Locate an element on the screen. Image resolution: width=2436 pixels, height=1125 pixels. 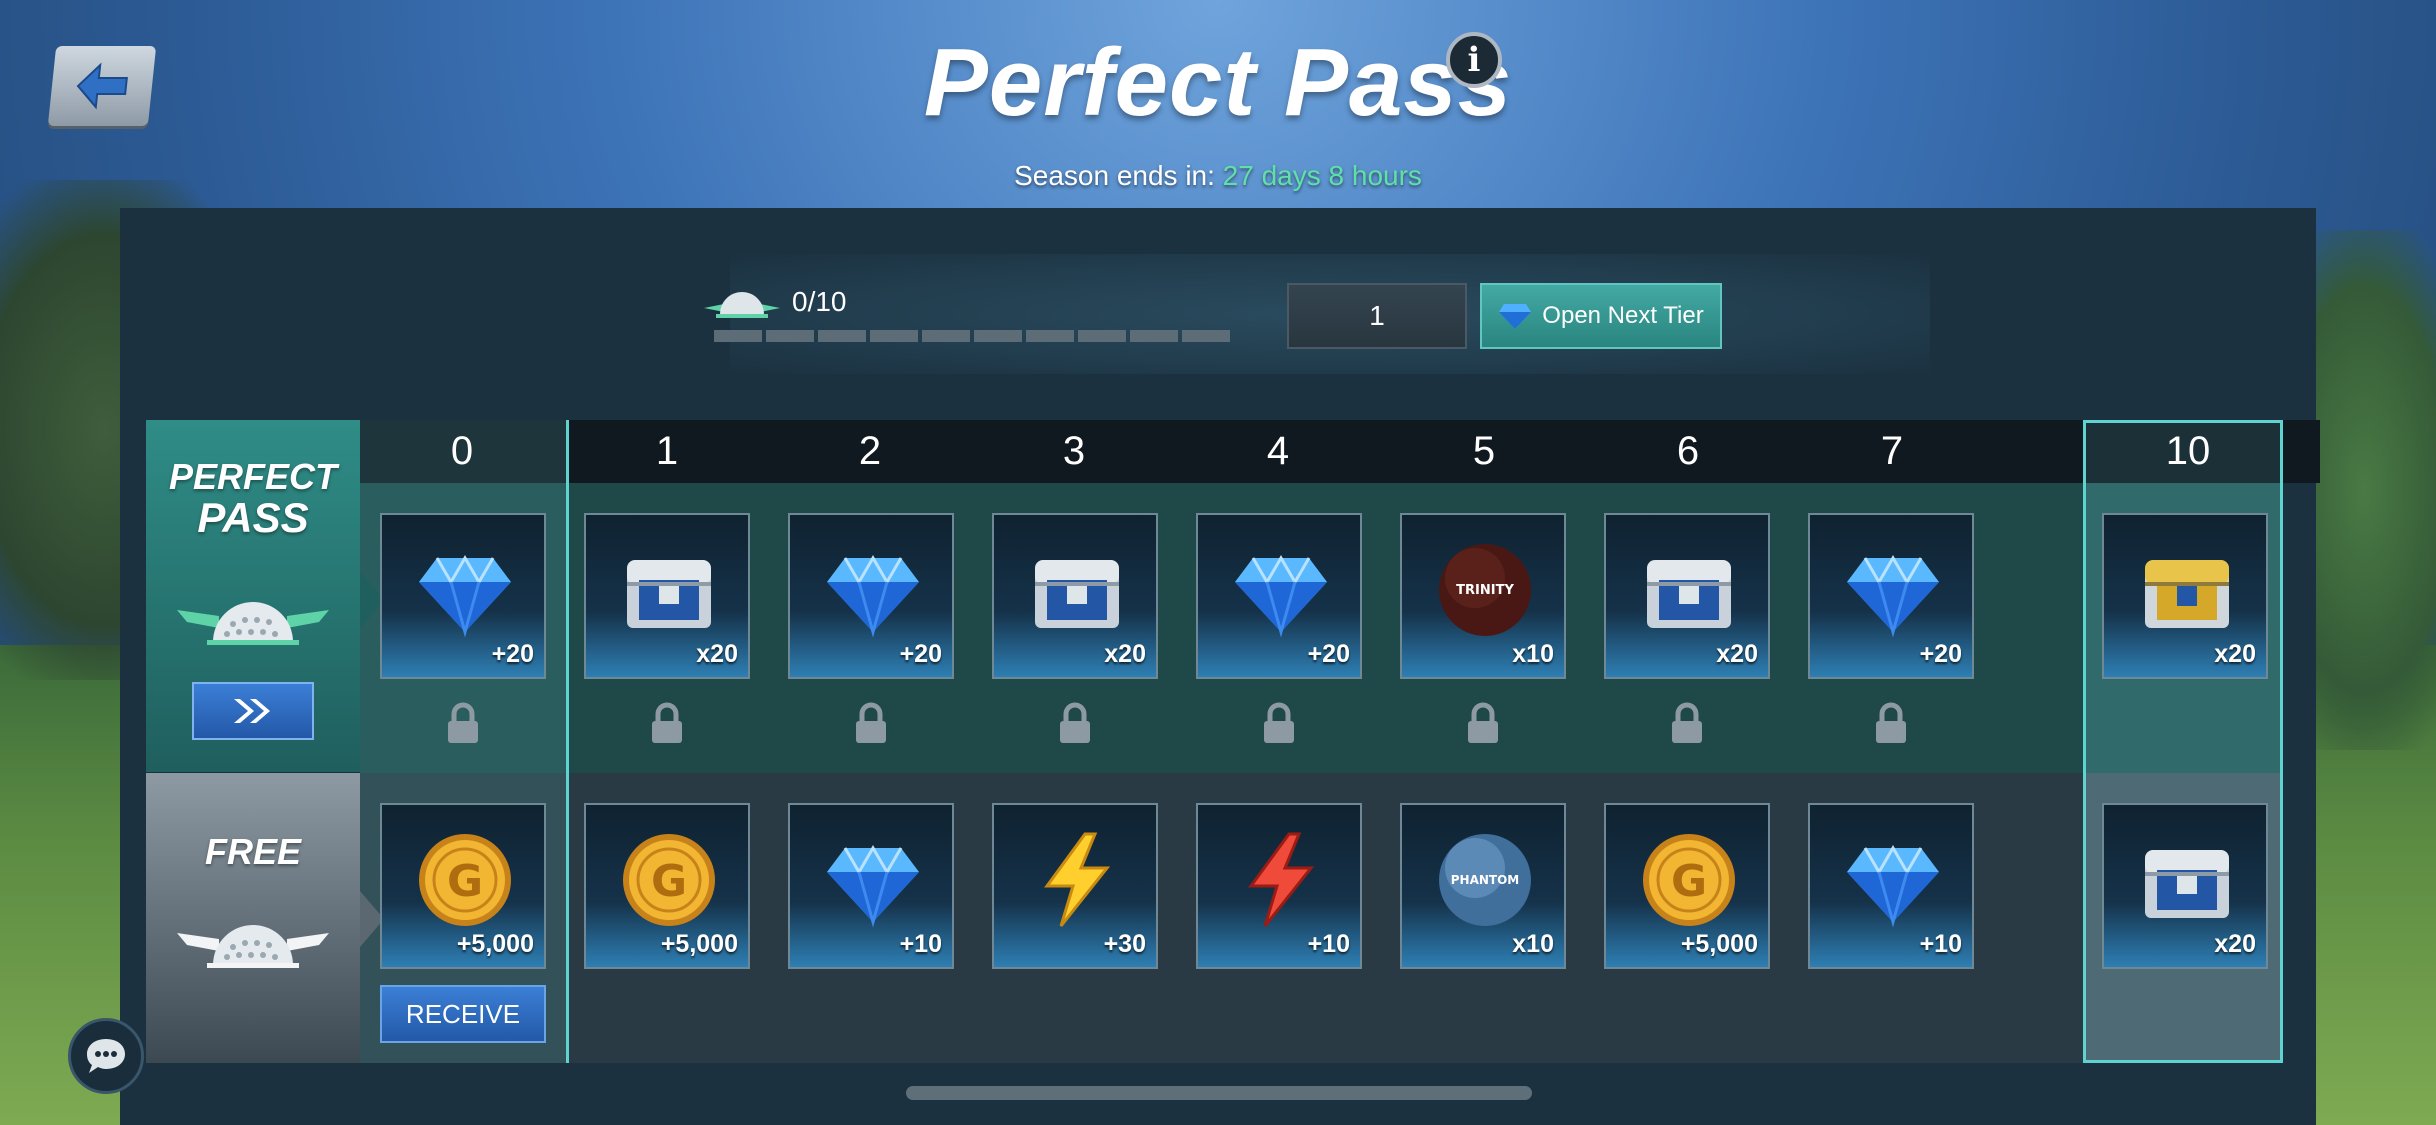
tier-number: 4 is located at coordinates (1278, 451).